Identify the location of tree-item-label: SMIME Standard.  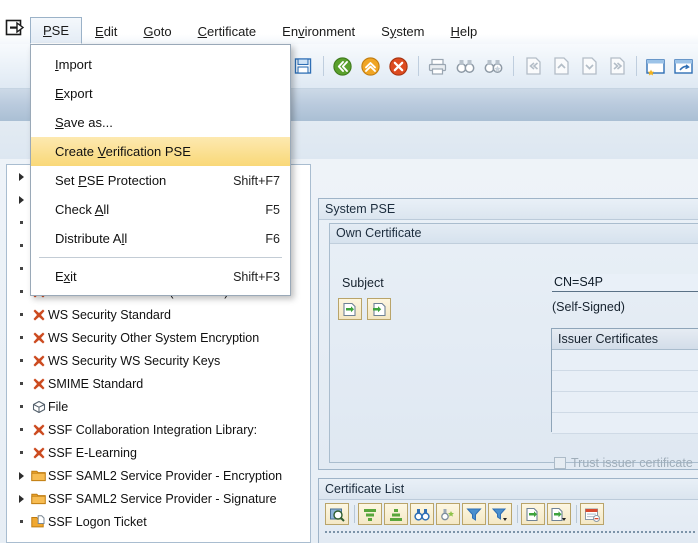
(96, 383).